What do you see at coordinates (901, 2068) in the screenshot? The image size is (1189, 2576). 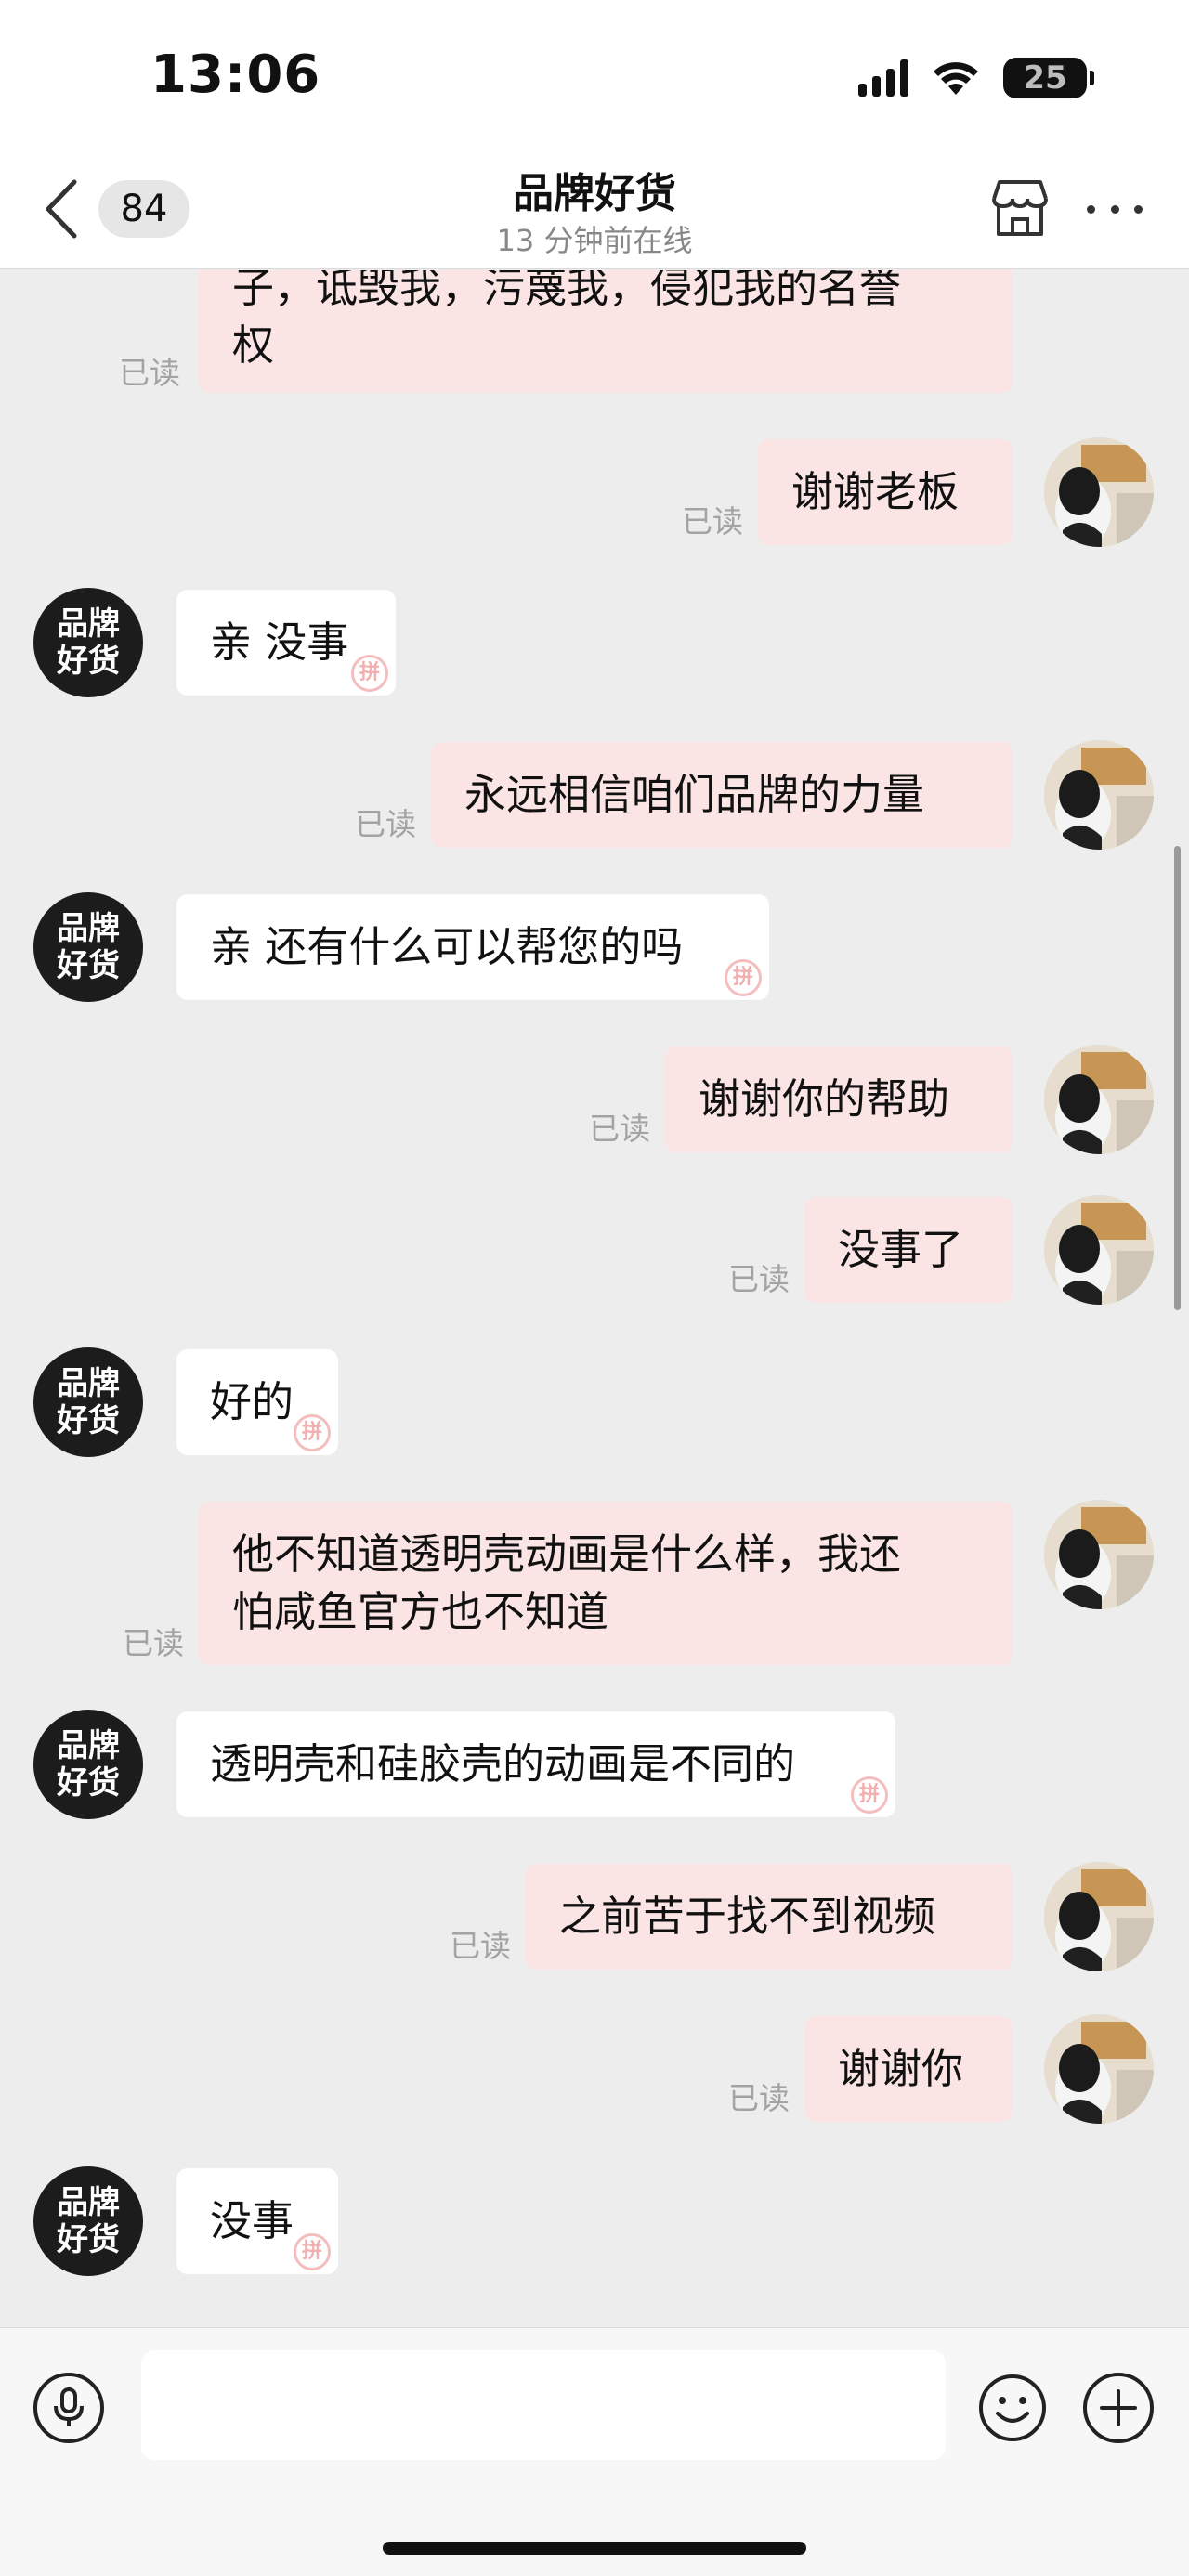 I see `message-text: 谢谢你` at bounding box center [901, 2068].